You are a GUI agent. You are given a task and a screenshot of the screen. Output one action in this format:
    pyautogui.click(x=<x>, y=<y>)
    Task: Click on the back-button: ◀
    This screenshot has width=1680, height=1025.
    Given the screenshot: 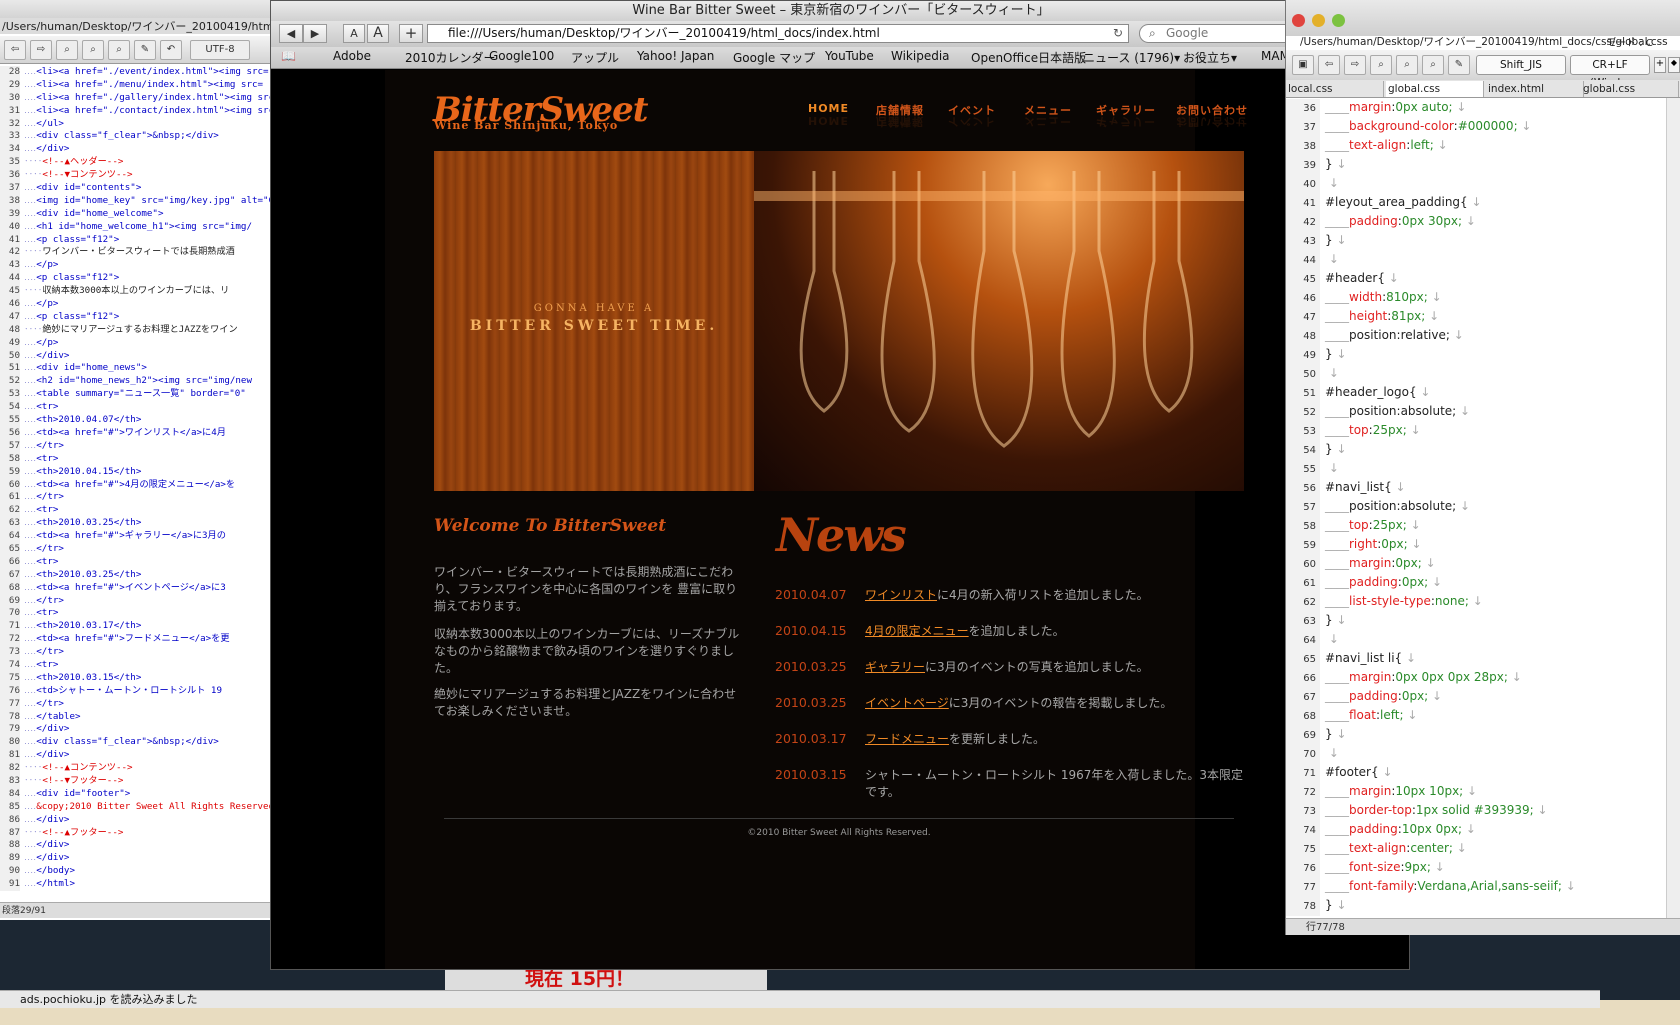 What is the action you would take?
    pyautogui.click(x=291, y=33)
    